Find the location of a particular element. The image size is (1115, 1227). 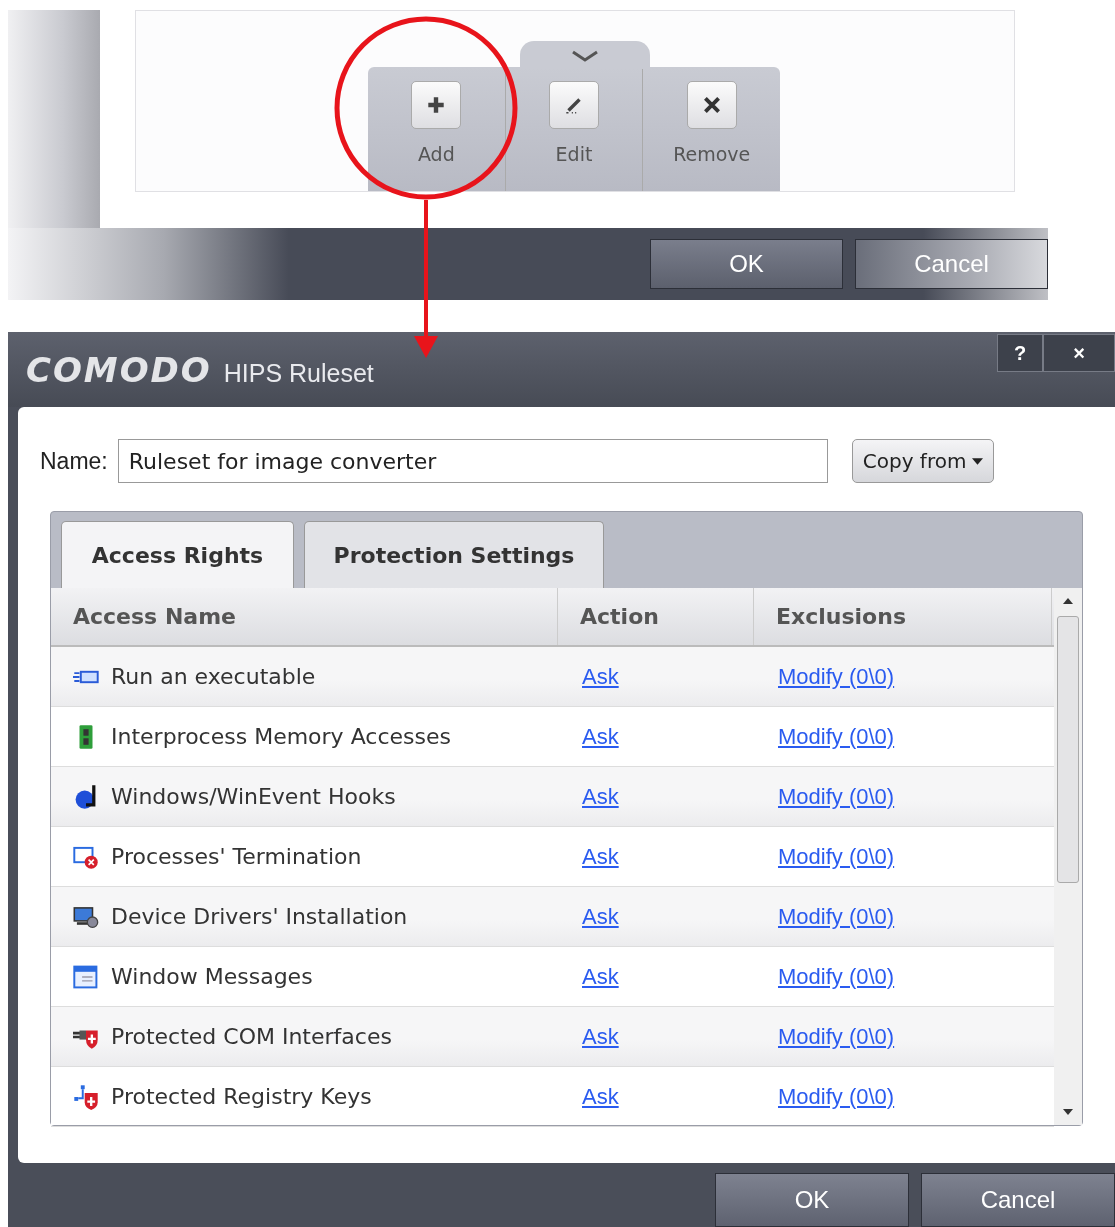

window-title: HIPS Ruleset is located at coordinates (298, 373).